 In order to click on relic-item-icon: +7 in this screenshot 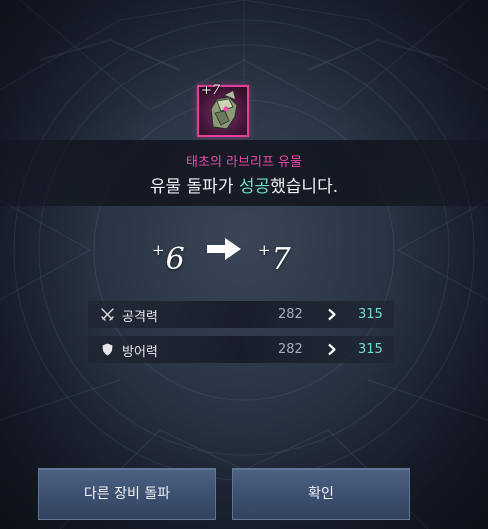, I will do `click(223, 110)`.